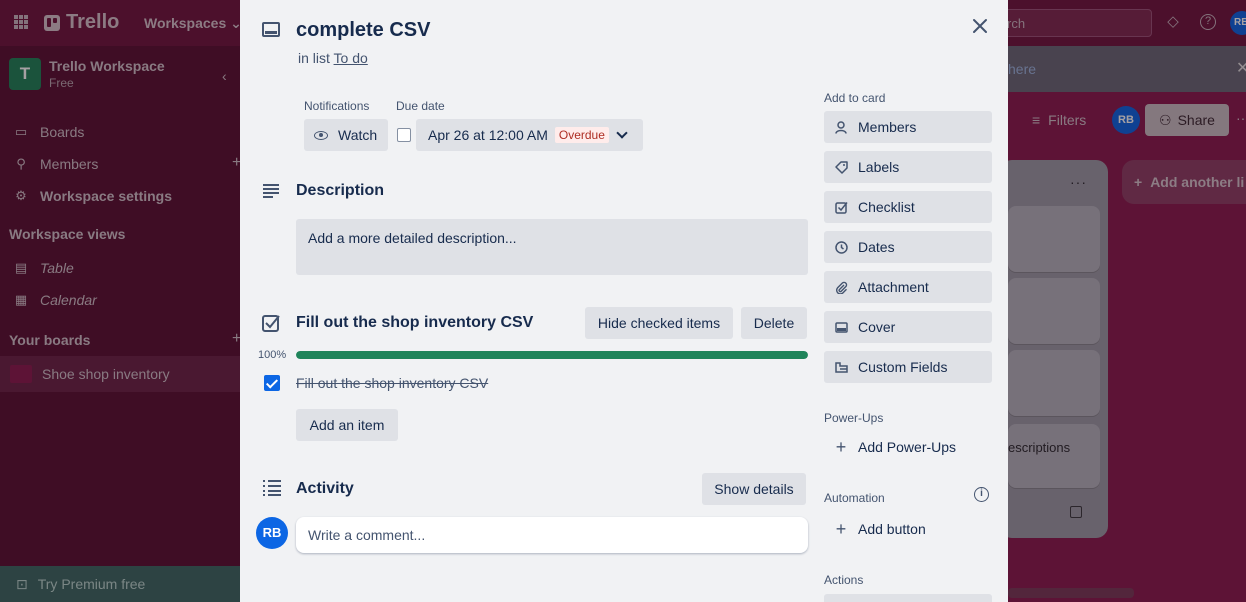 The width and height of the screenshot is (1246, 602). I want to click on due-date-button: Apr 26 at 12:00 AM Overdue, so click(529, 135).